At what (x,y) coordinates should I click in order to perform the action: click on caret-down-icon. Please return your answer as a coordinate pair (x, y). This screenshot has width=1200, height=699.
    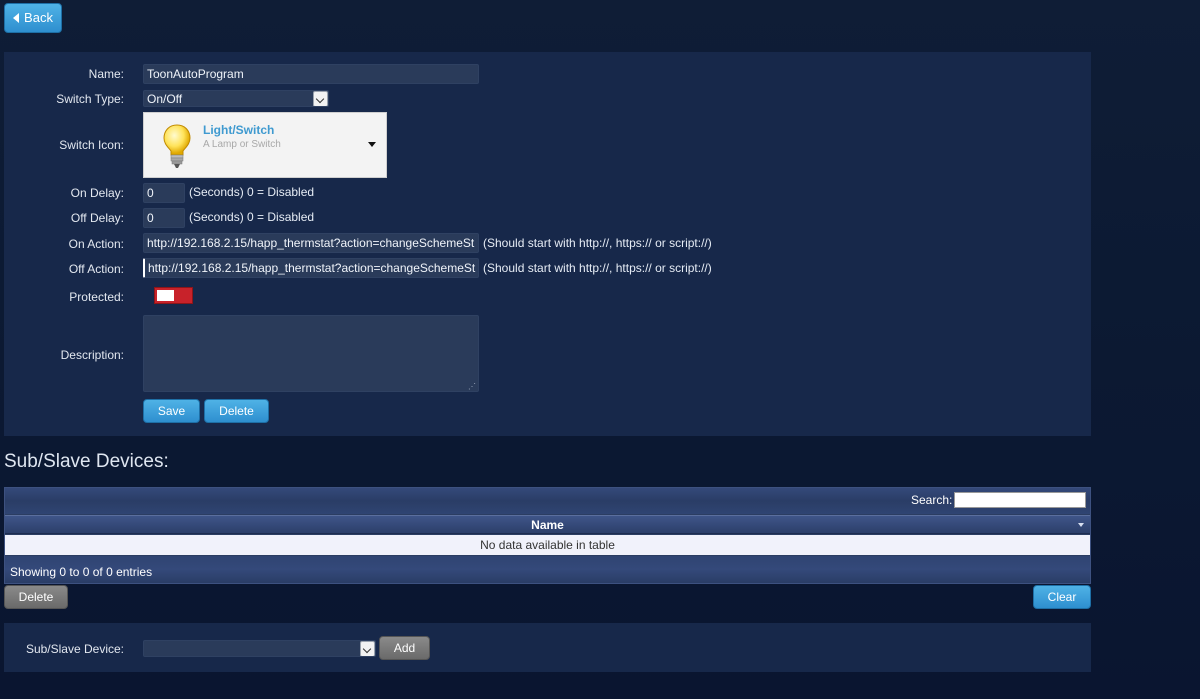
    Looking at the image, I should click on (372, 144).